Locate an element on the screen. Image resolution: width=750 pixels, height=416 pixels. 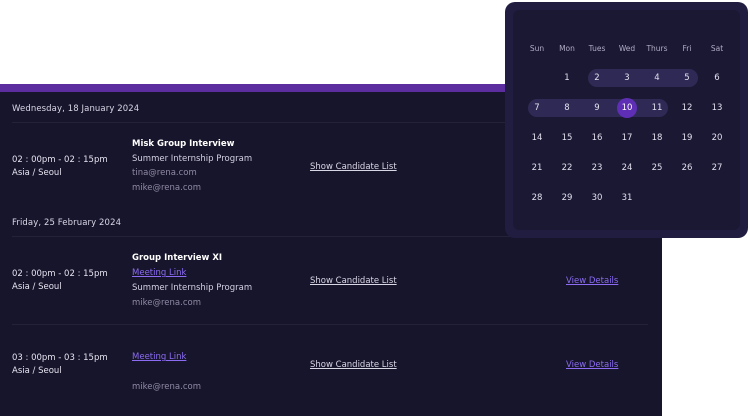
calendar-day: 3 is located at coordinates (627, 78).